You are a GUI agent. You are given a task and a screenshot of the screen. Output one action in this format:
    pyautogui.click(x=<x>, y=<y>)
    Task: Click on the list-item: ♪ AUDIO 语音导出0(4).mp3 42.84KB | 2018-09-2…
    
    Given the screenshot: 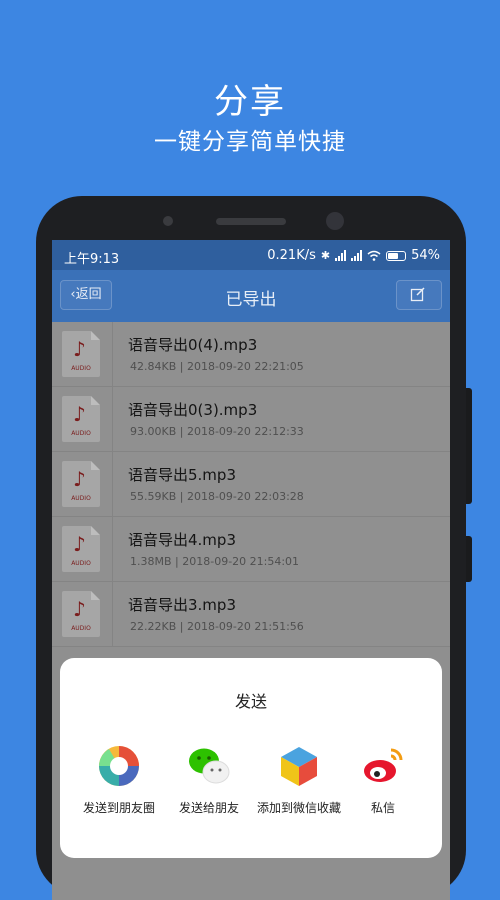 What is the action you would take?
    pyautogui.click(x=251, y=354)
    